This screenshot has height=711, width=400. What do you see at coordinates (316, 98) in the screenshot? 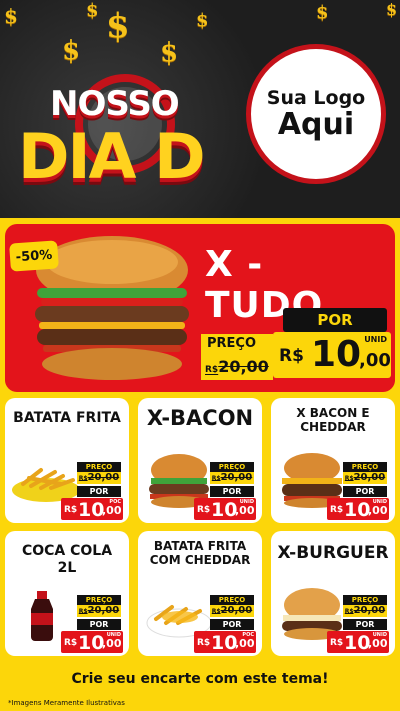
I see `logo-line1: Sua Logo` at bounding box center [316, 98].